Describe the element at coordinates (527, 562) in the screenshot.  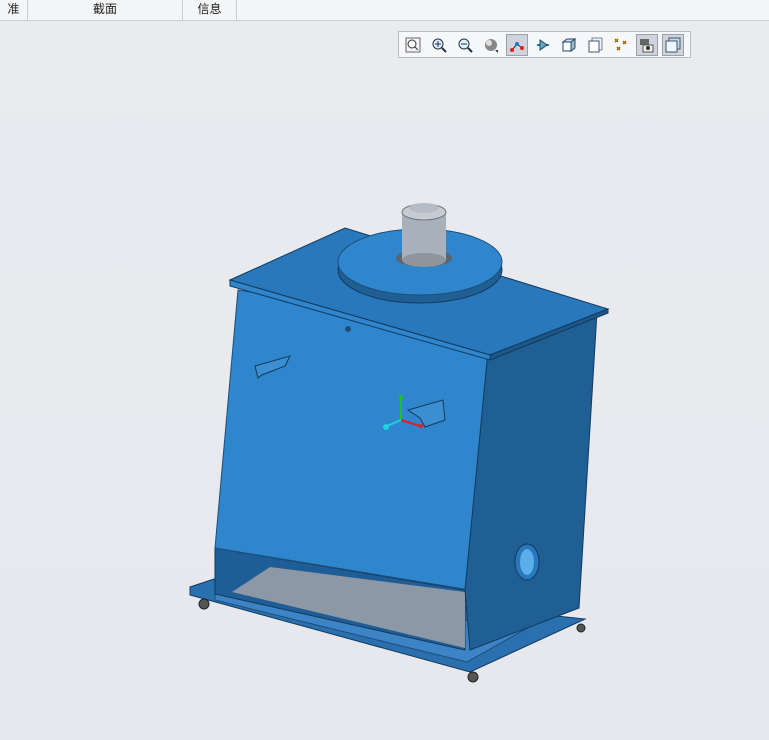
I see `side-outlet-inner` at that location.